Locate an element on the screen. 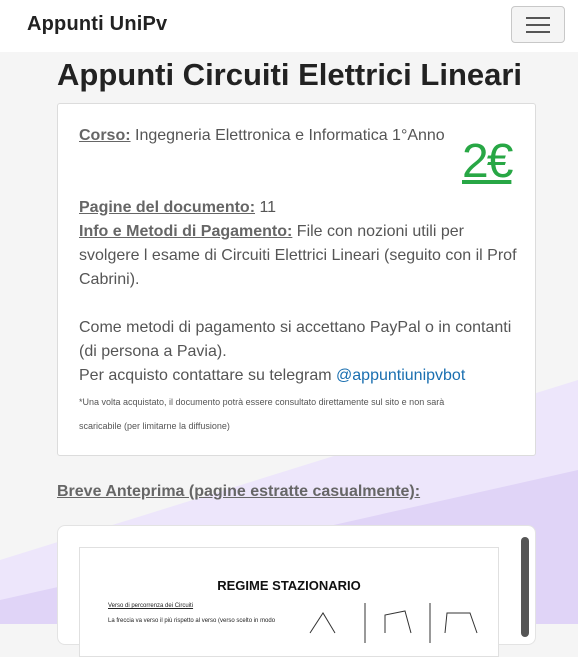  payment-text: (di persona a Pavia). is located at coordinates (153, 351).